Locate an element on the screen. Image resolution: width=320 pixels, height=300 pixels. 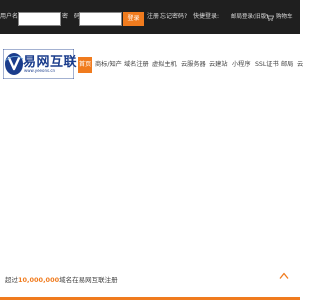
register-link: 注册 is located at coordinates (153, 17).